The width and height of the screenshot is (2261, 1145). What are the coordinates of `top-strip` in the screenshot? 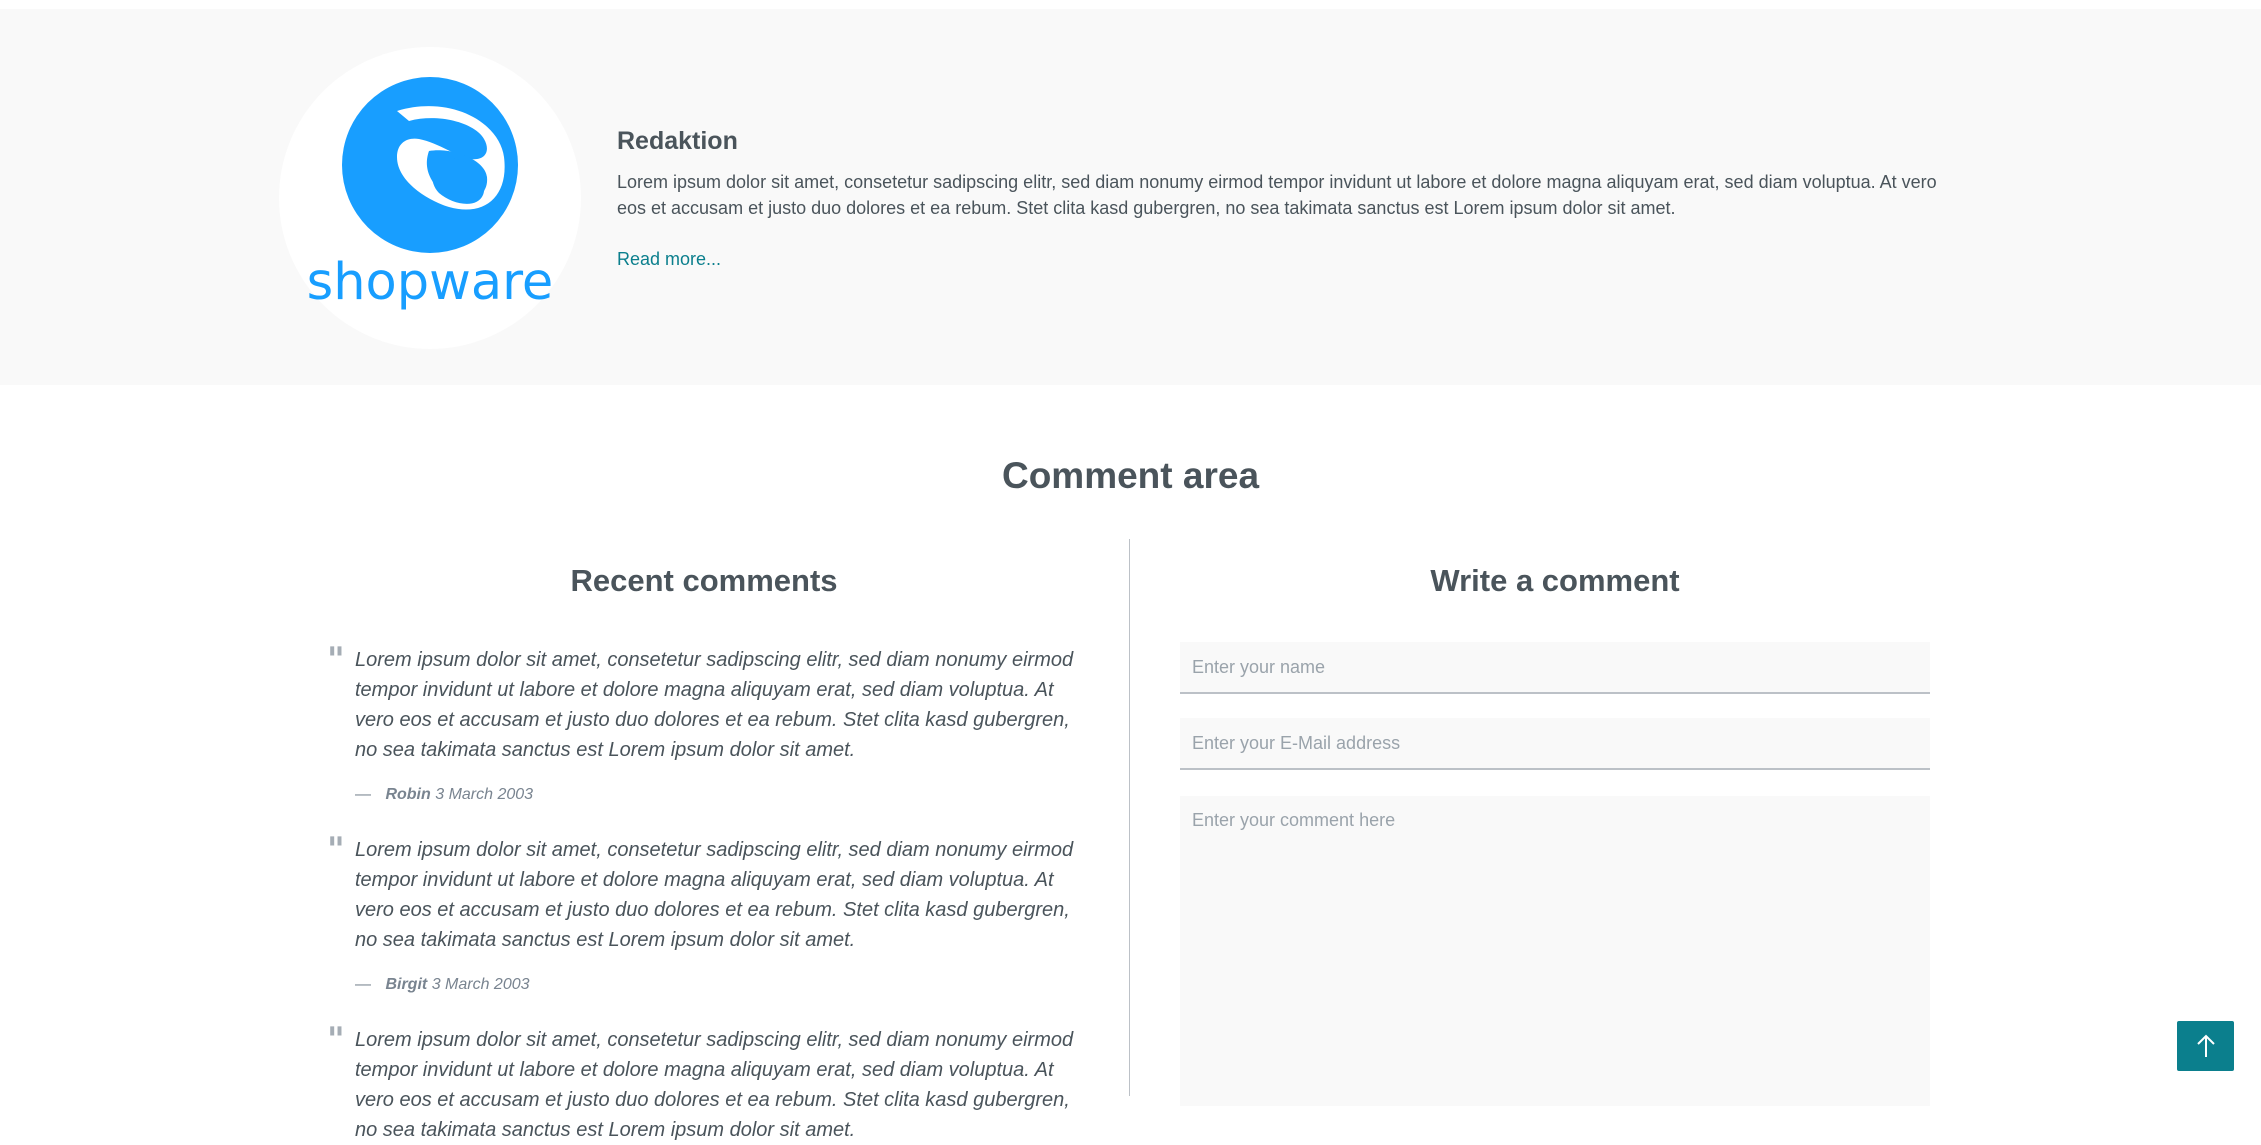 It's located at (1130, 4).